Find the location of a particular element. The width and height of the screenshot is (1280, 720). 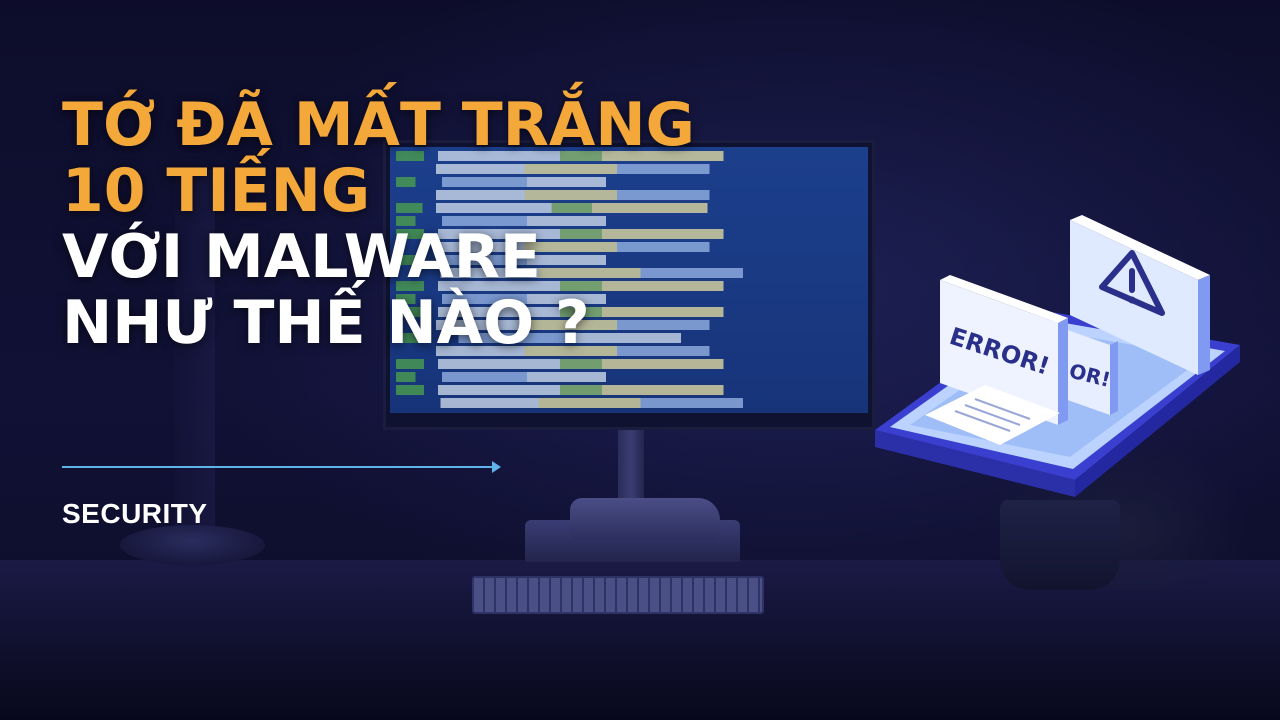

category-label: SECURITY is located at coordinates (135, 513).